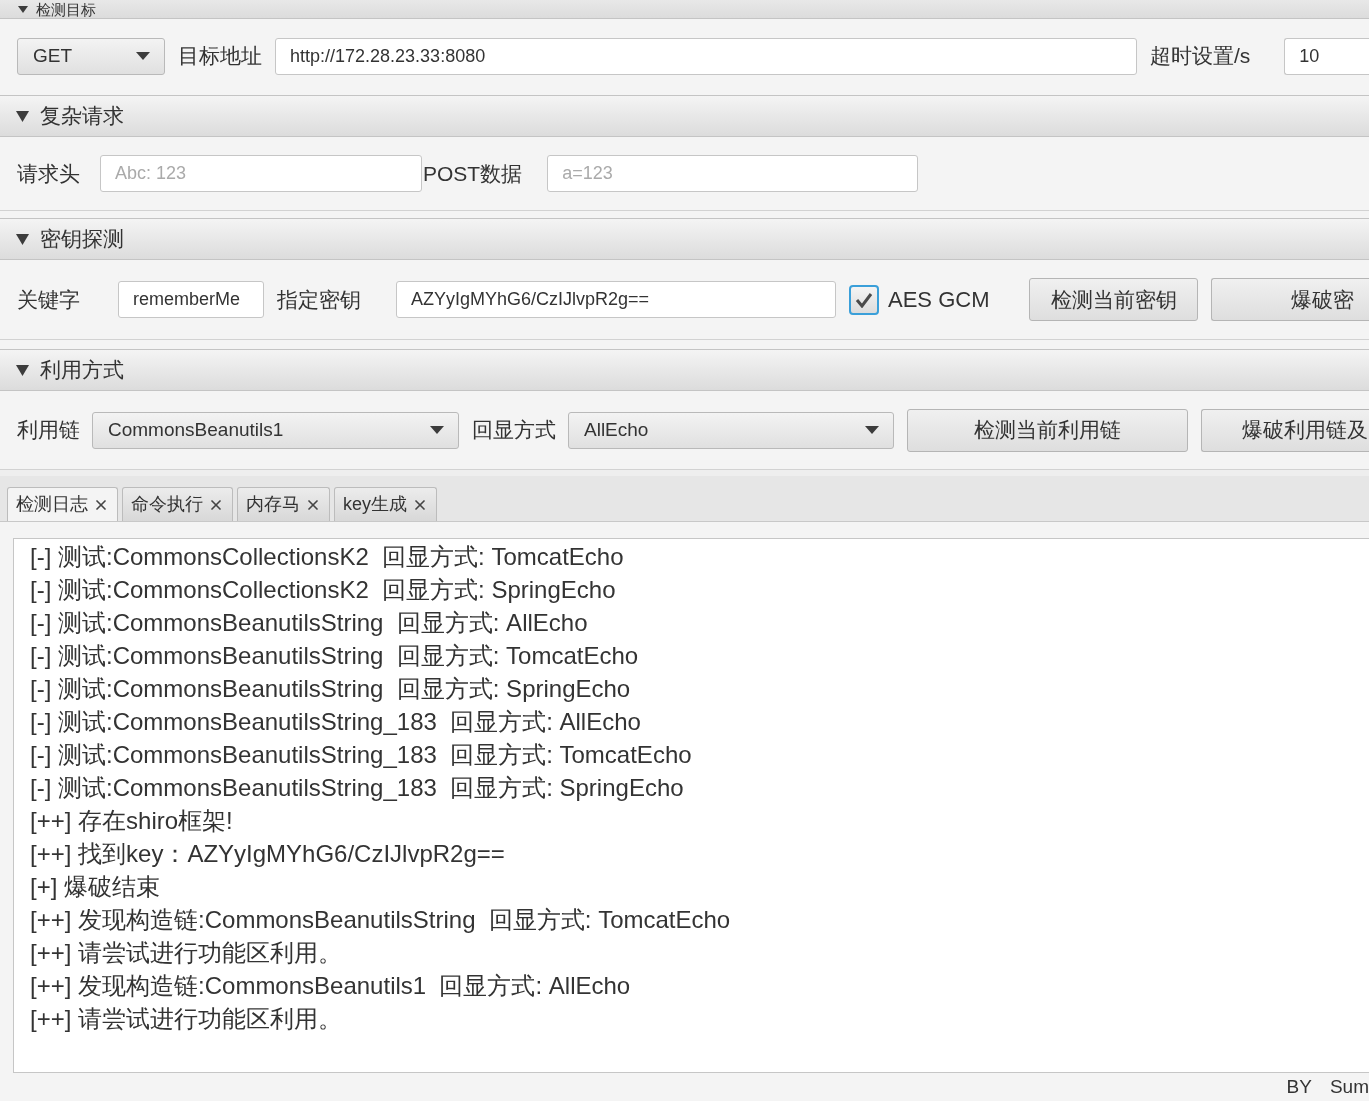  I want to click on log-line: [++] 找到key：AZYyIgMYhG6/CzIJlvpR2g==, so click(267, 854).